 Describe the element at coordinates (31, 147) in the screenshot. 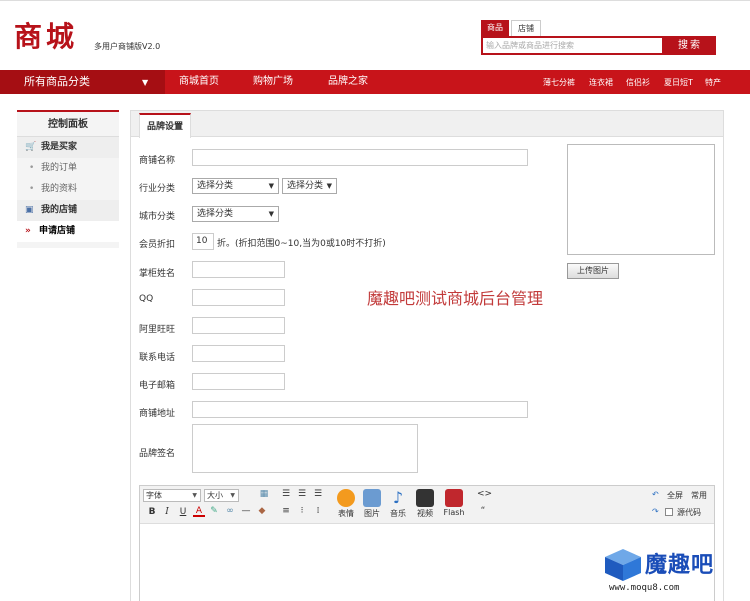

I see `cart-icon: 🛒` at that location.